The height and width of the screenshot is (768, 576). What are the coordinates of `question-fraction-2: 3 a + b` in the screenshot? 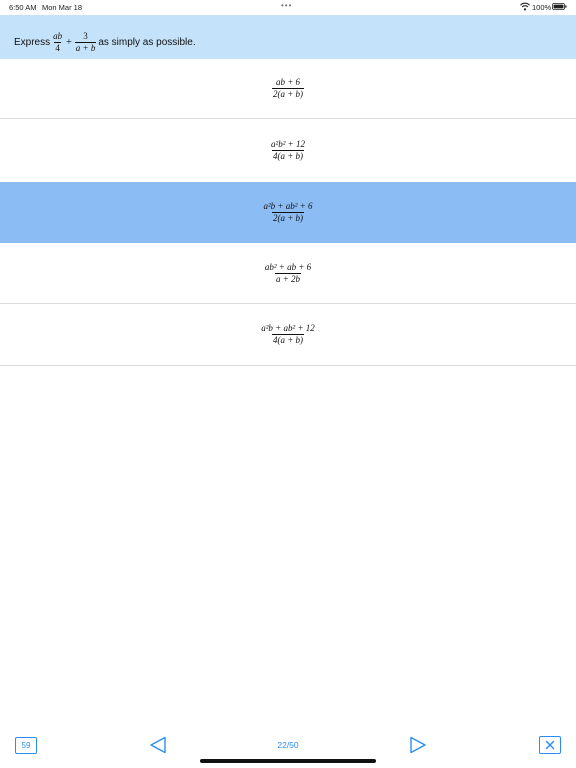 It's located at (85, 42).